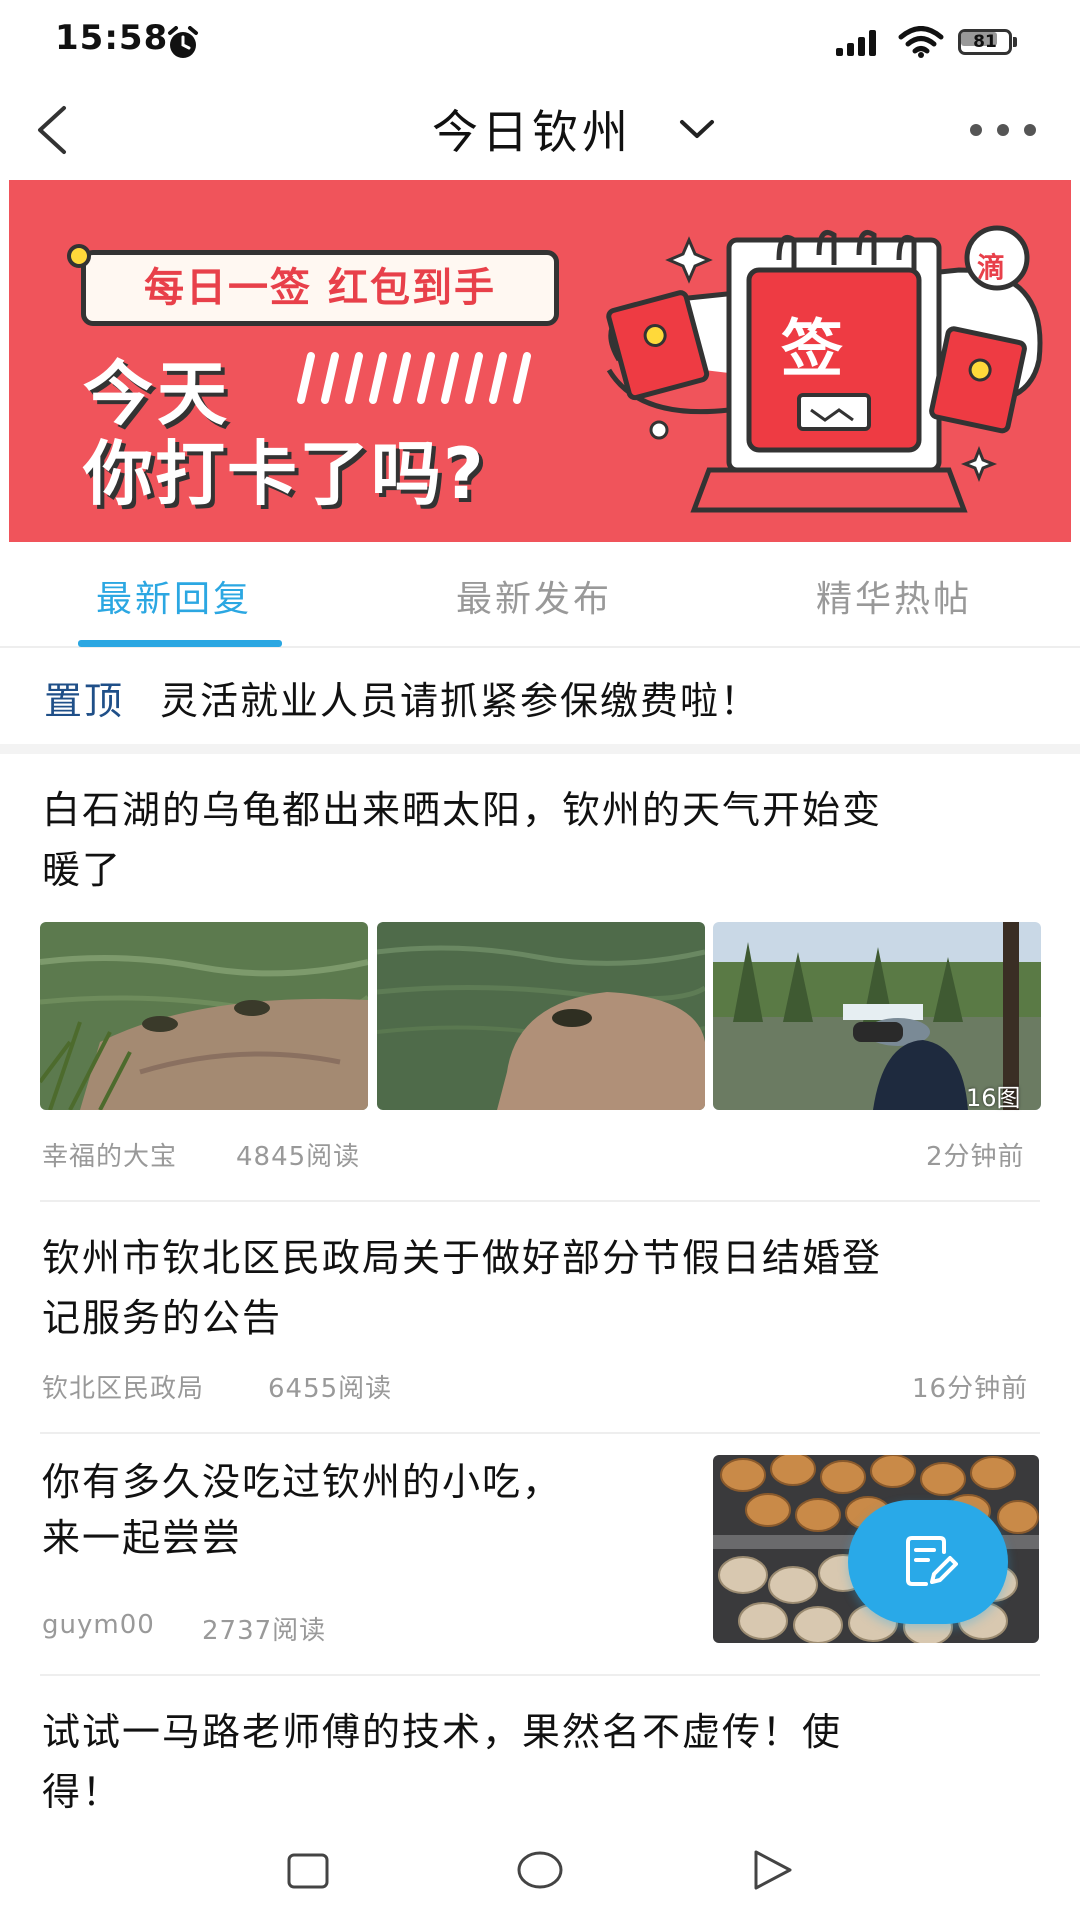  I want to click on battery-cap, so click(1015, 42).